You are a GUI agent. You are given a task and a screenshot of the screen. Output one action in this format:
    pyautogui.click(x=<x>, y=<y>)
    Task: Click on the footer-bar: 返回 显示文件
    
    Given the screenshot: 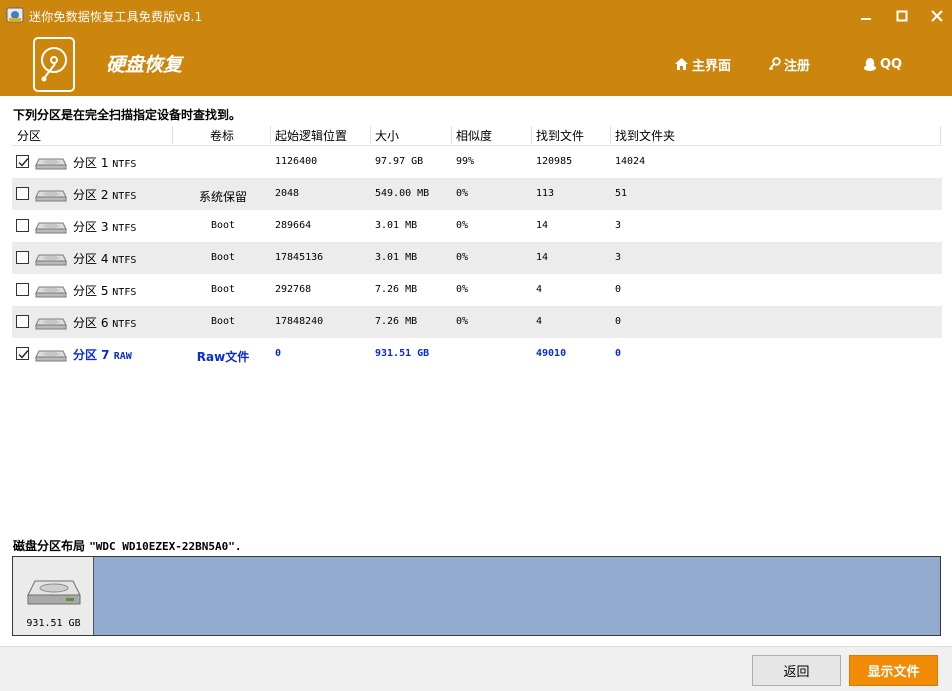 What is the action you would take?
    pyautogui.click(x=476, y=668)
    